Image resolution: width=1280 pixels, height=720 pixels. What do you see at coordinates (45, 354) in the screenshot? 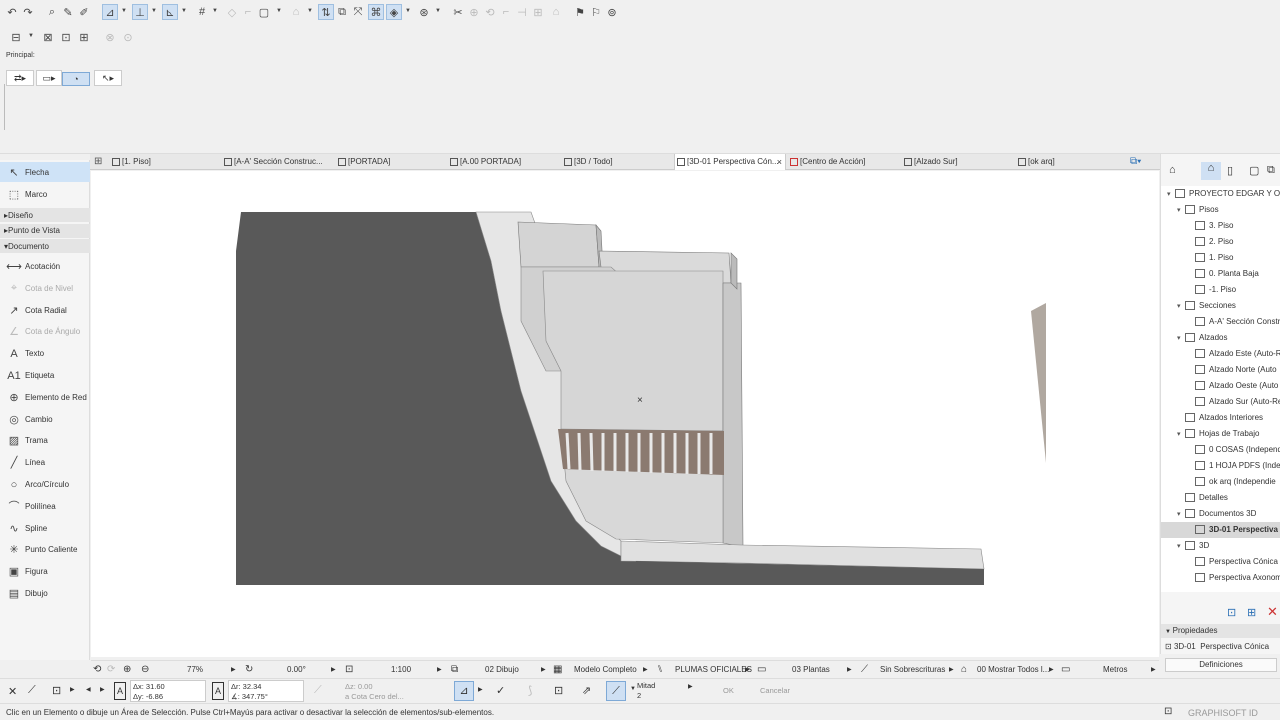
I see `tool-texto: A Texto` at bounding box center [45, 354].